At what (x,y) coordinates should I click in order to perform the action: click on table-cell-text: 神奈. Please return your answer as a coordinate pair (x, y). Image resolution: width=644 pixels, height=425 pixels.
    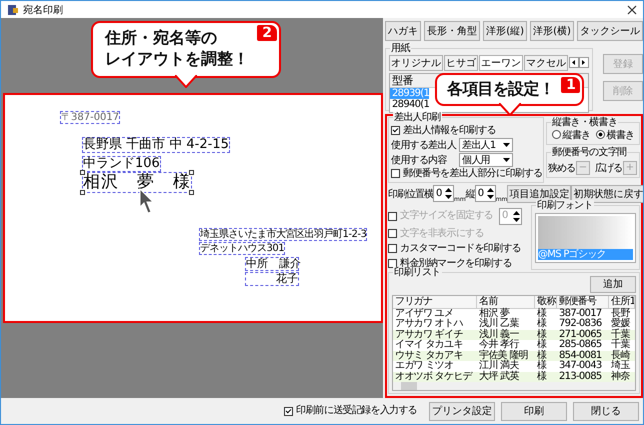
    Looking at the image, I should click on (620, 377).